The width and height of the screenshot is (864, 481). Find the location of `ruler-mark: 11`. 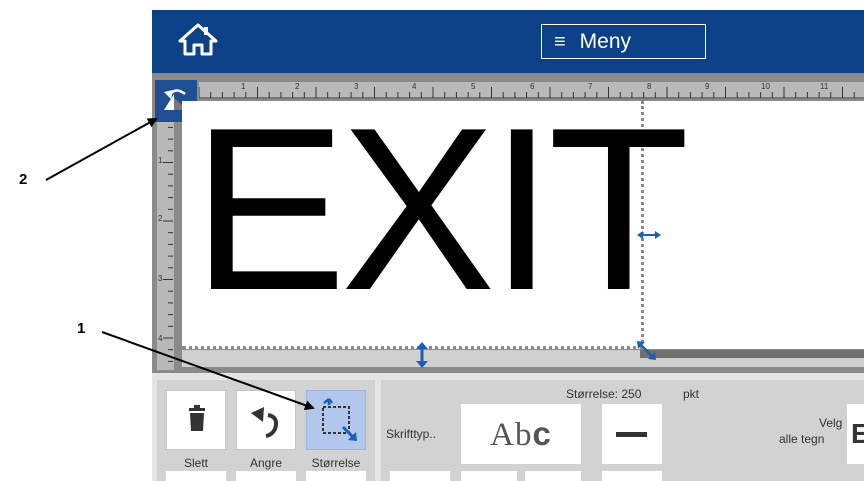

ruler-mark: 11 is located at coordinates (824, 86).